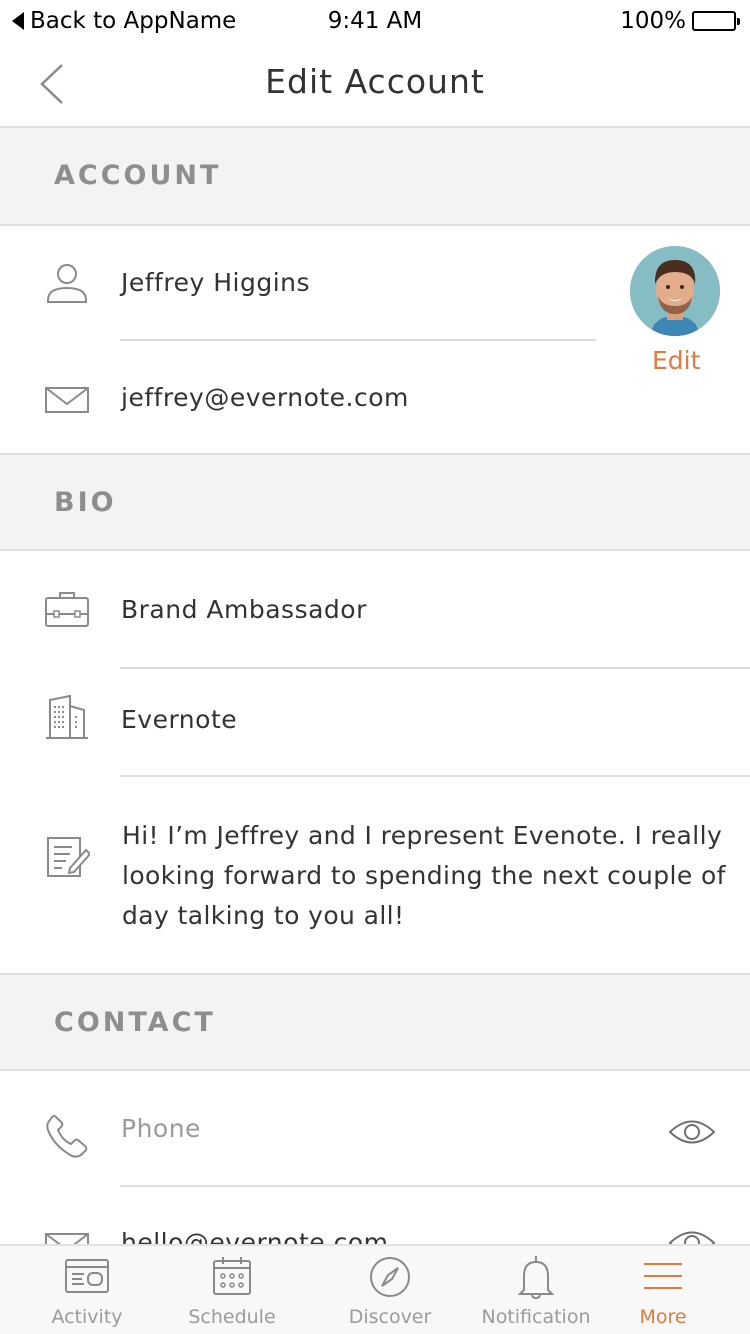  What do you see at coordinates (375, 1022) in the screenshot?
I see `section-header-contact: CONTACT` at bounding box center [375, 1022].